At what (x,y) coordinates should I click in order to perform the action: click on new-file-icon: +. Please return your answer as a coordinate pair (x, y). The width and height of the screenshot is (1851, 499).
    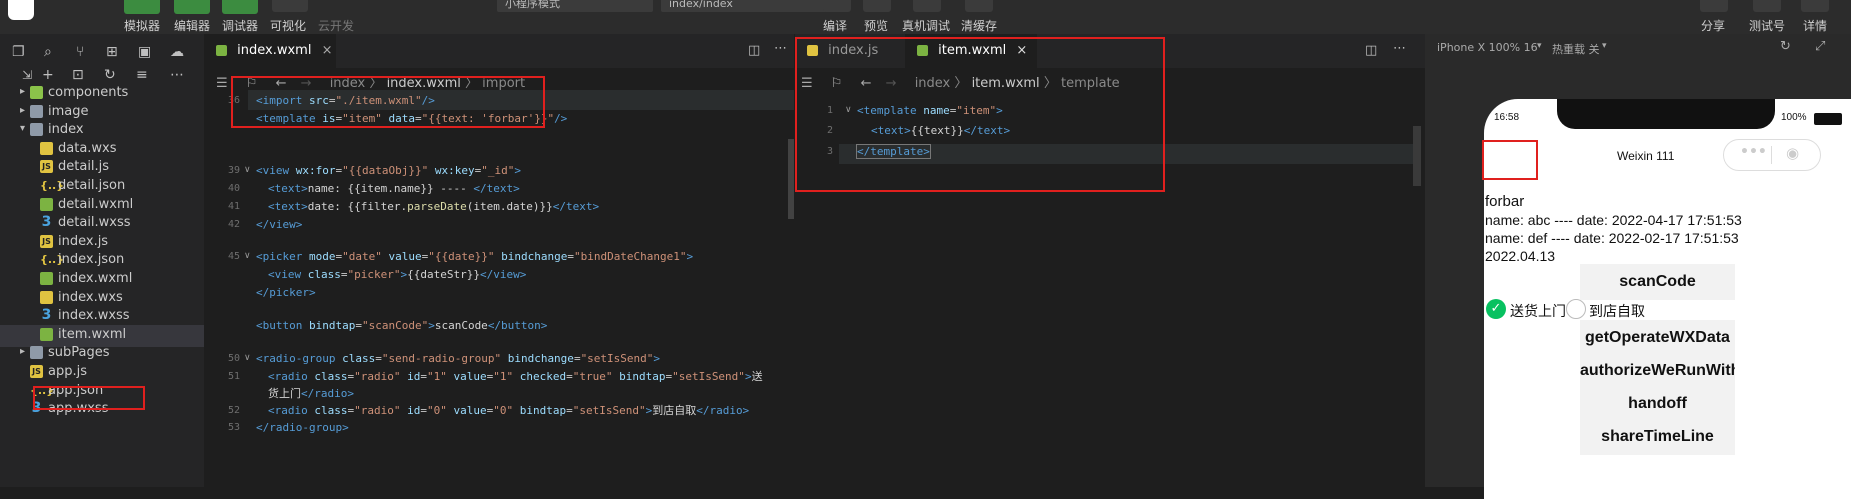
    Looking at the image, I should click on (48, 75).